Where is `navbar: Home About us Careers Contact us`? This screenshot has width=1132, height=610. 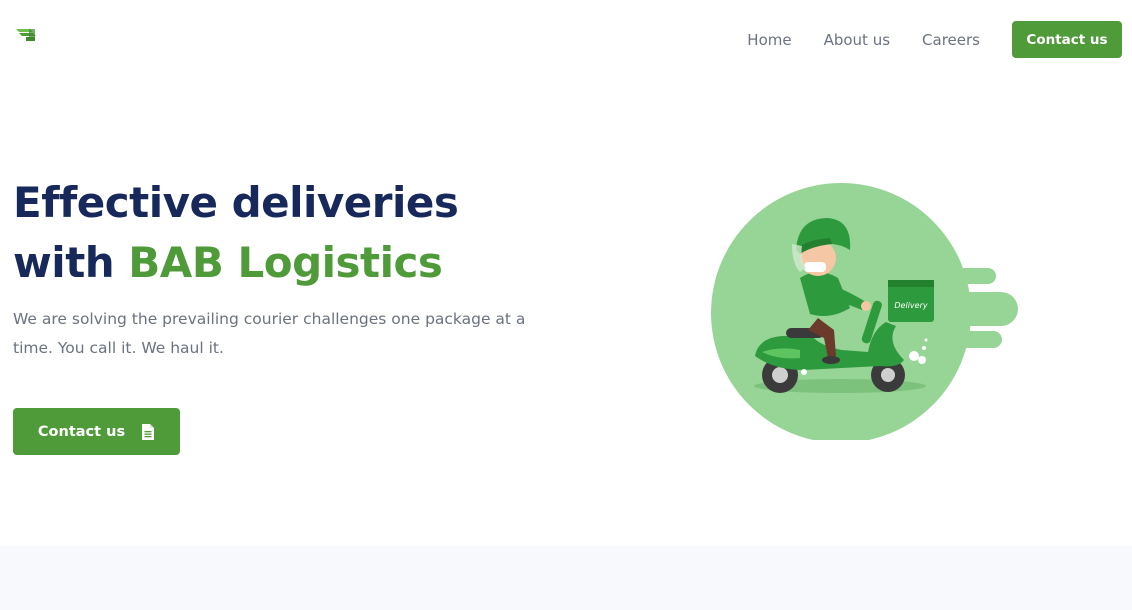
navbar: Home About us Careers Contact us is located at coordinates (566, 40).